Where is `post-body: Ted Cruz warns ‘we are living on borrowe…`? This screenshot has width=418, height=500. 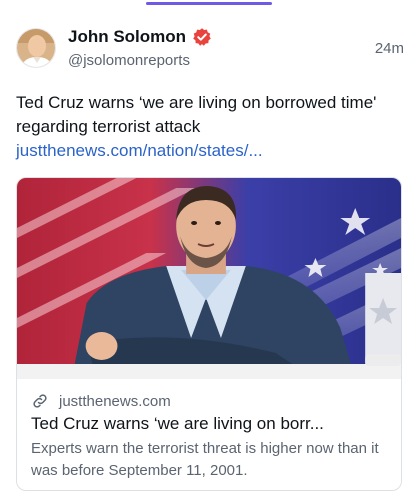
post-body: Ted Cruz warns ‘we are living on borrowe… is located at coordinates (210, 127).